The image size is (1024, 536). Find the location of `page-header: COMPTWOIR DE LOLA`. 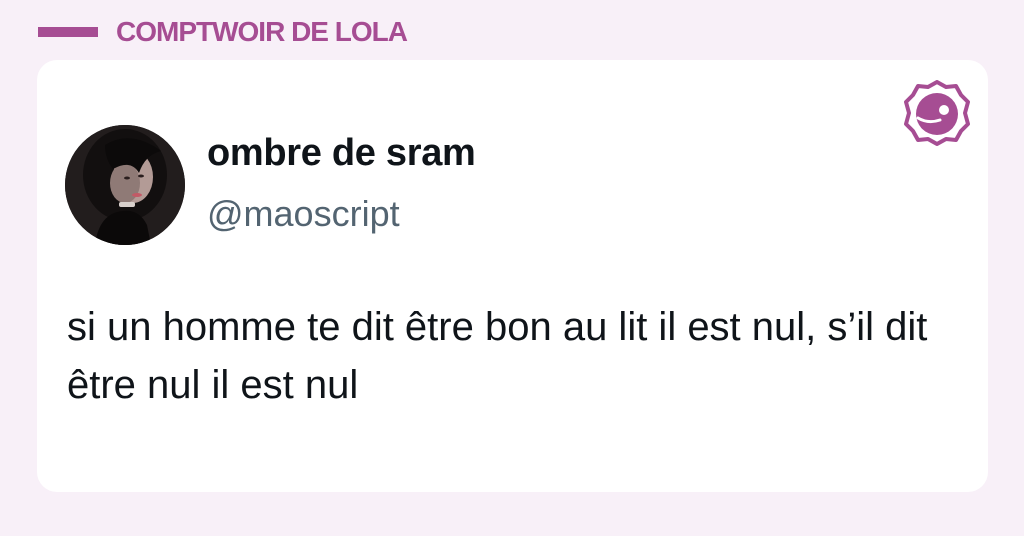

page-header: COMPTWOIR DE LOLA is located at coordinates (223, 32).